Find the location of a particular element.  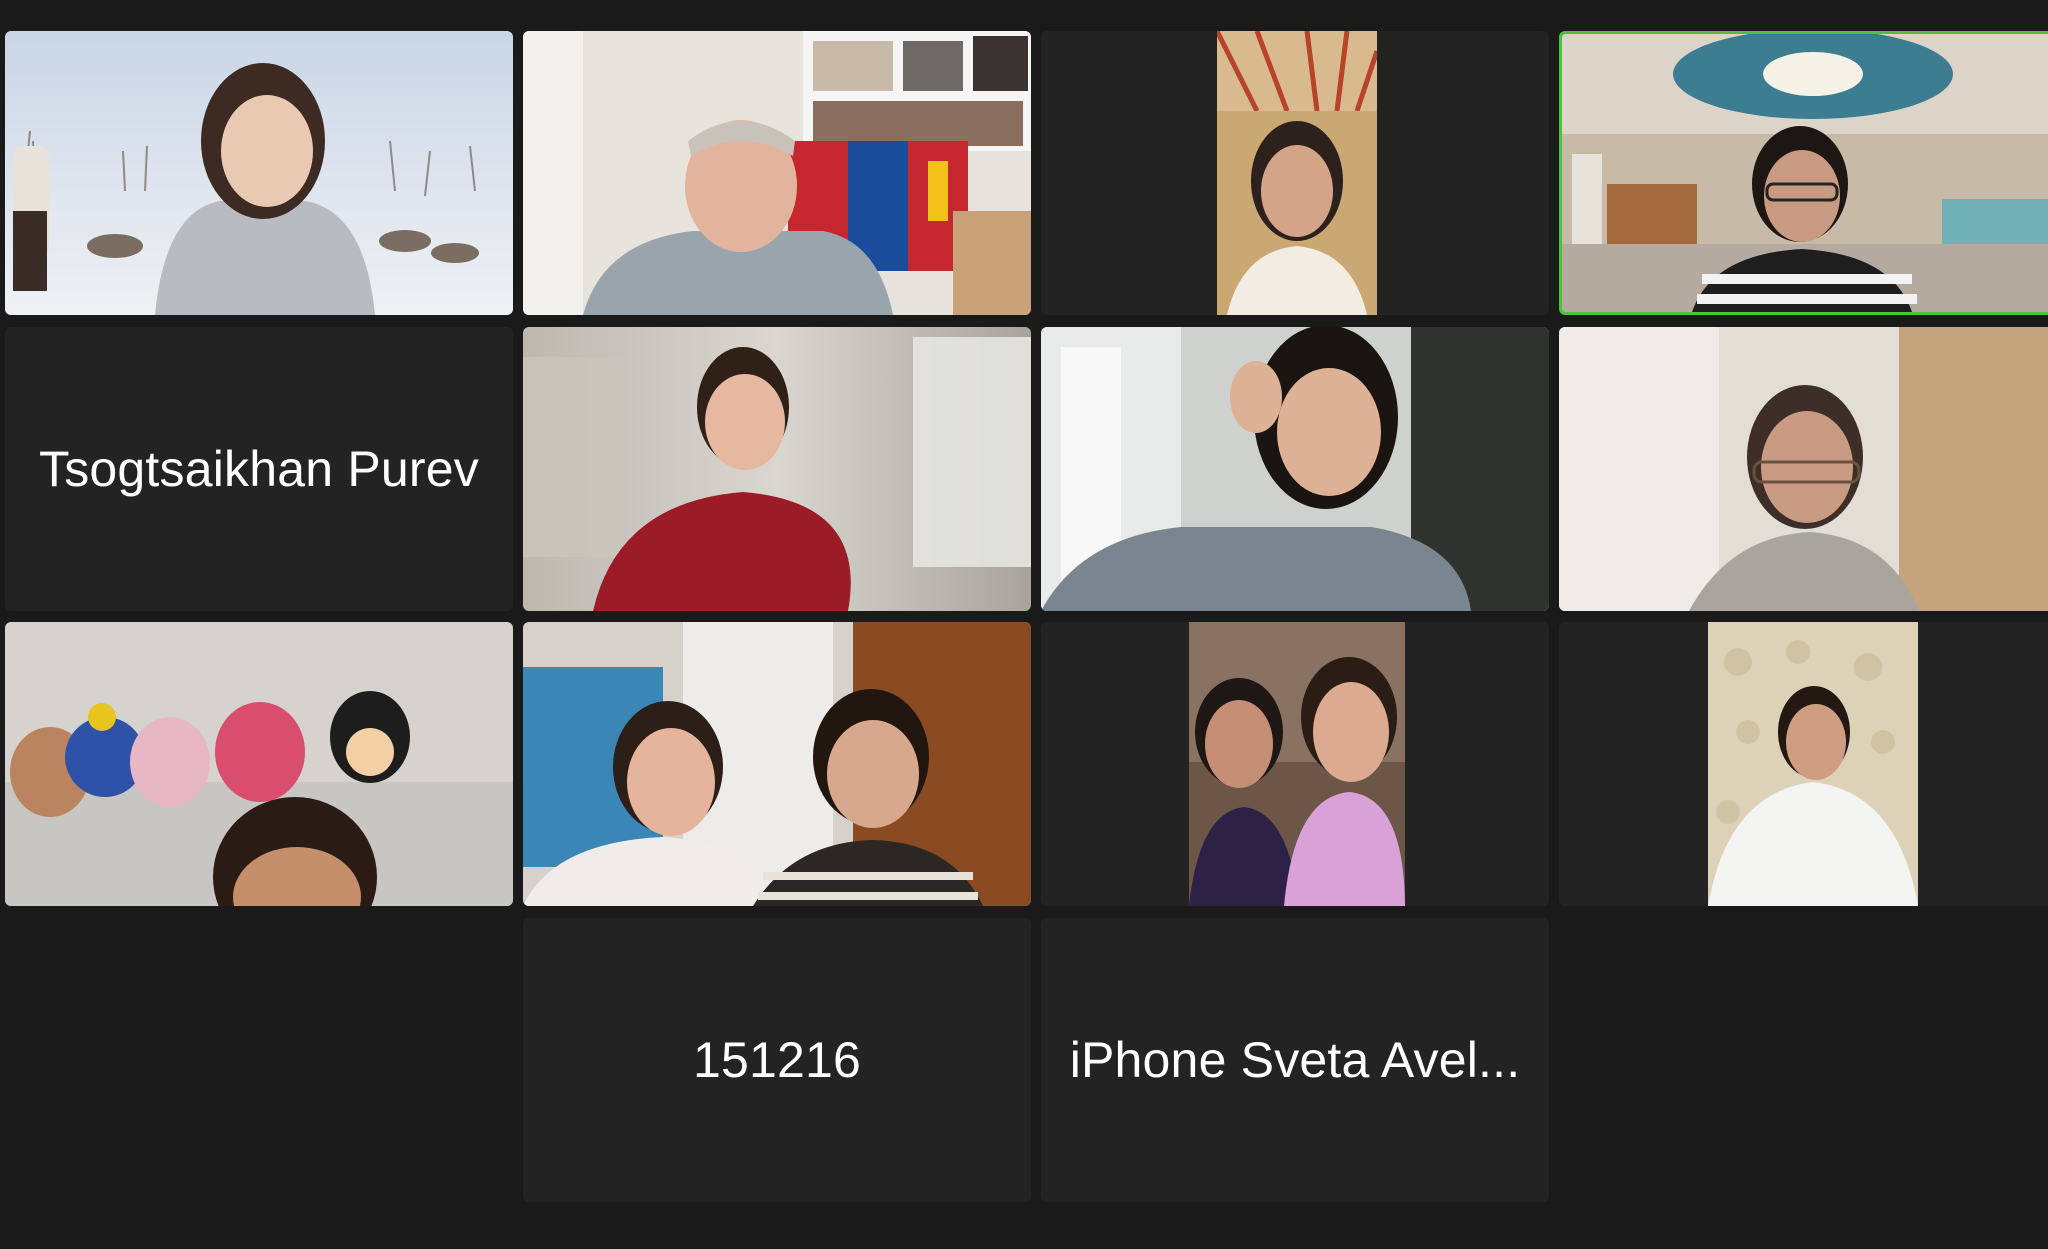

participant-name: 151216 is located at coordinates (777, 1060).